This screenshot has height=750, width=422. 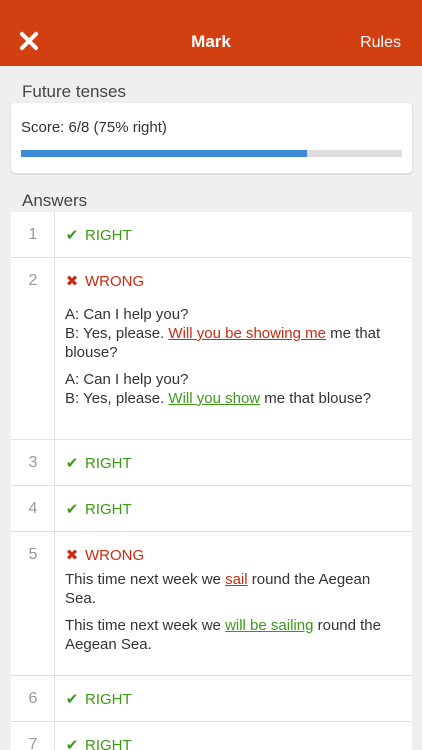 What do you see at coordinates (211, 235) in the screenshot?
I see `answer-row: 1 ✔ RIGHT` at bounding box center [211, 235].